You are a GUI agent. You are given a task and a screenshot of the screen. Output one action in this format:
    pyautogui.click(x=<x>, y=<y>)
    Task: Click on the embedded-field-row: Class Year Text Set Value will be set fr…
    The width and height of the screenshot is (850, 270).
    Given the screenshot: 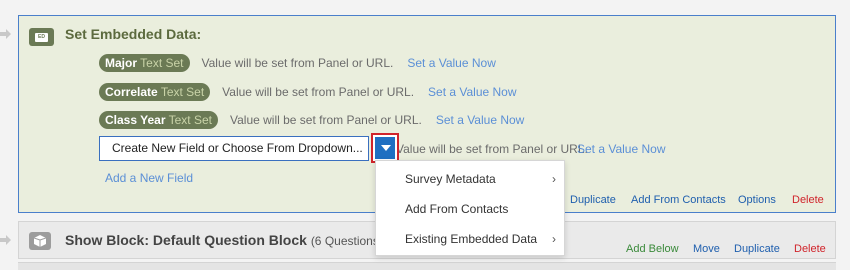 What is the action you would take?
    pyautogui.click(x=311, y=120)
    